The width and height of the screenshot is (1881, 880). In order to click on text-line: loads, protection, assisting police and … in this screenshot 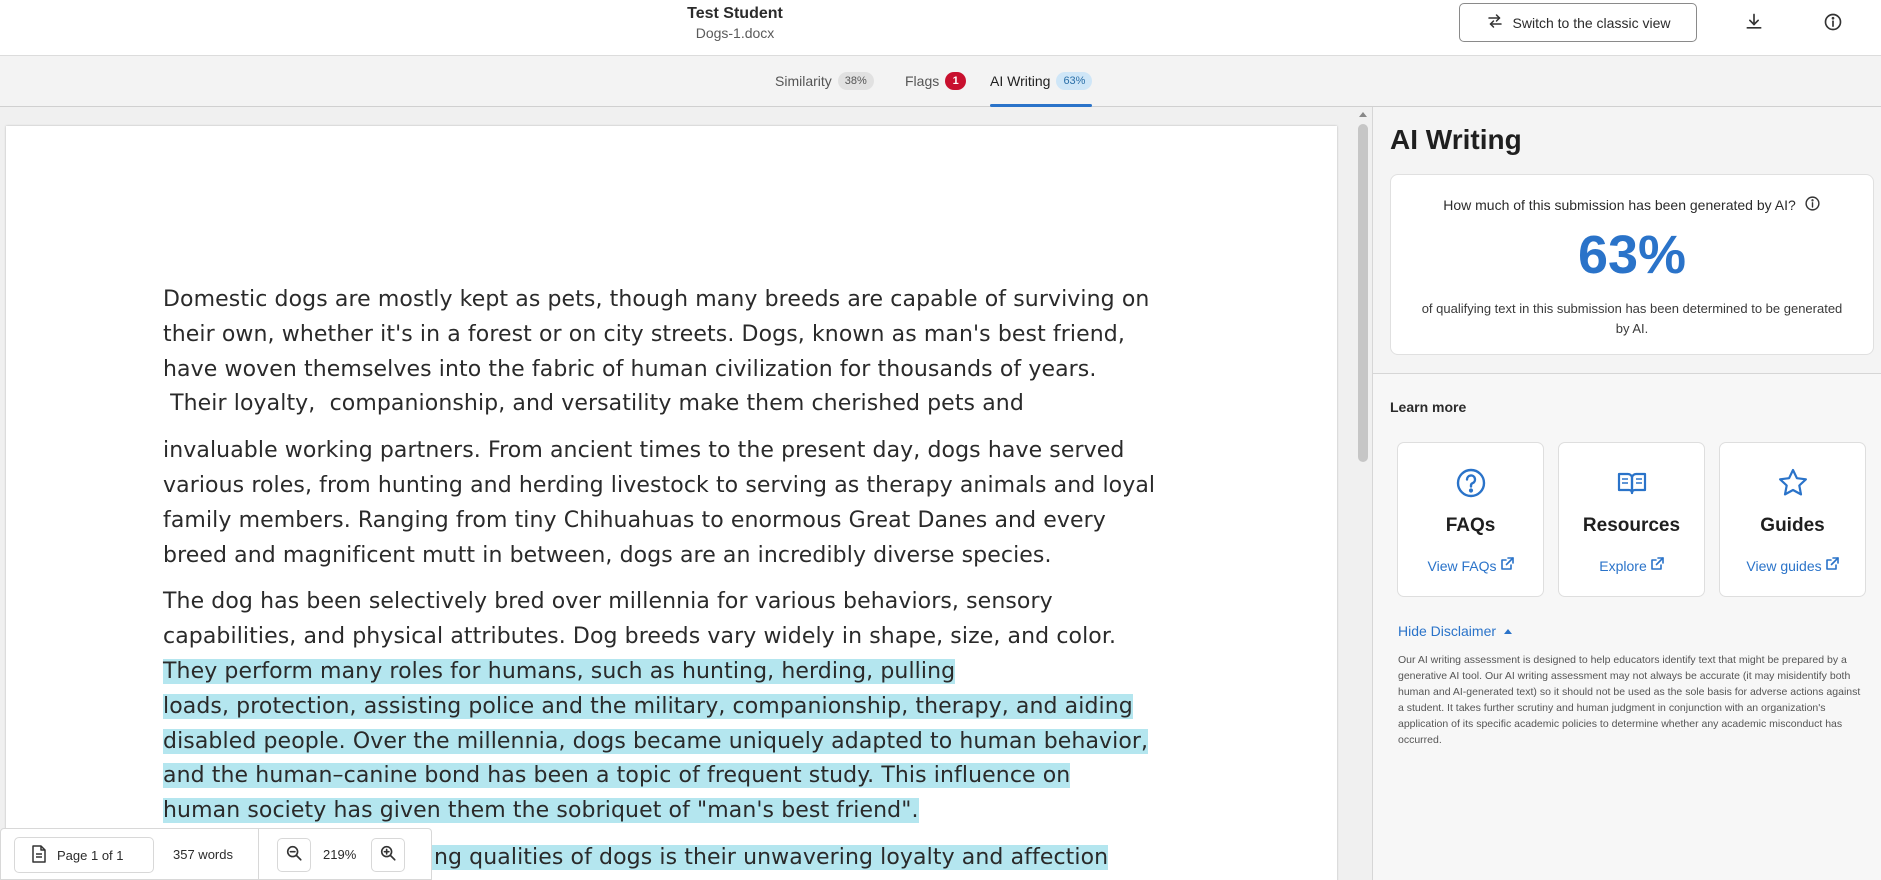, I will do `click(683, 707)`.